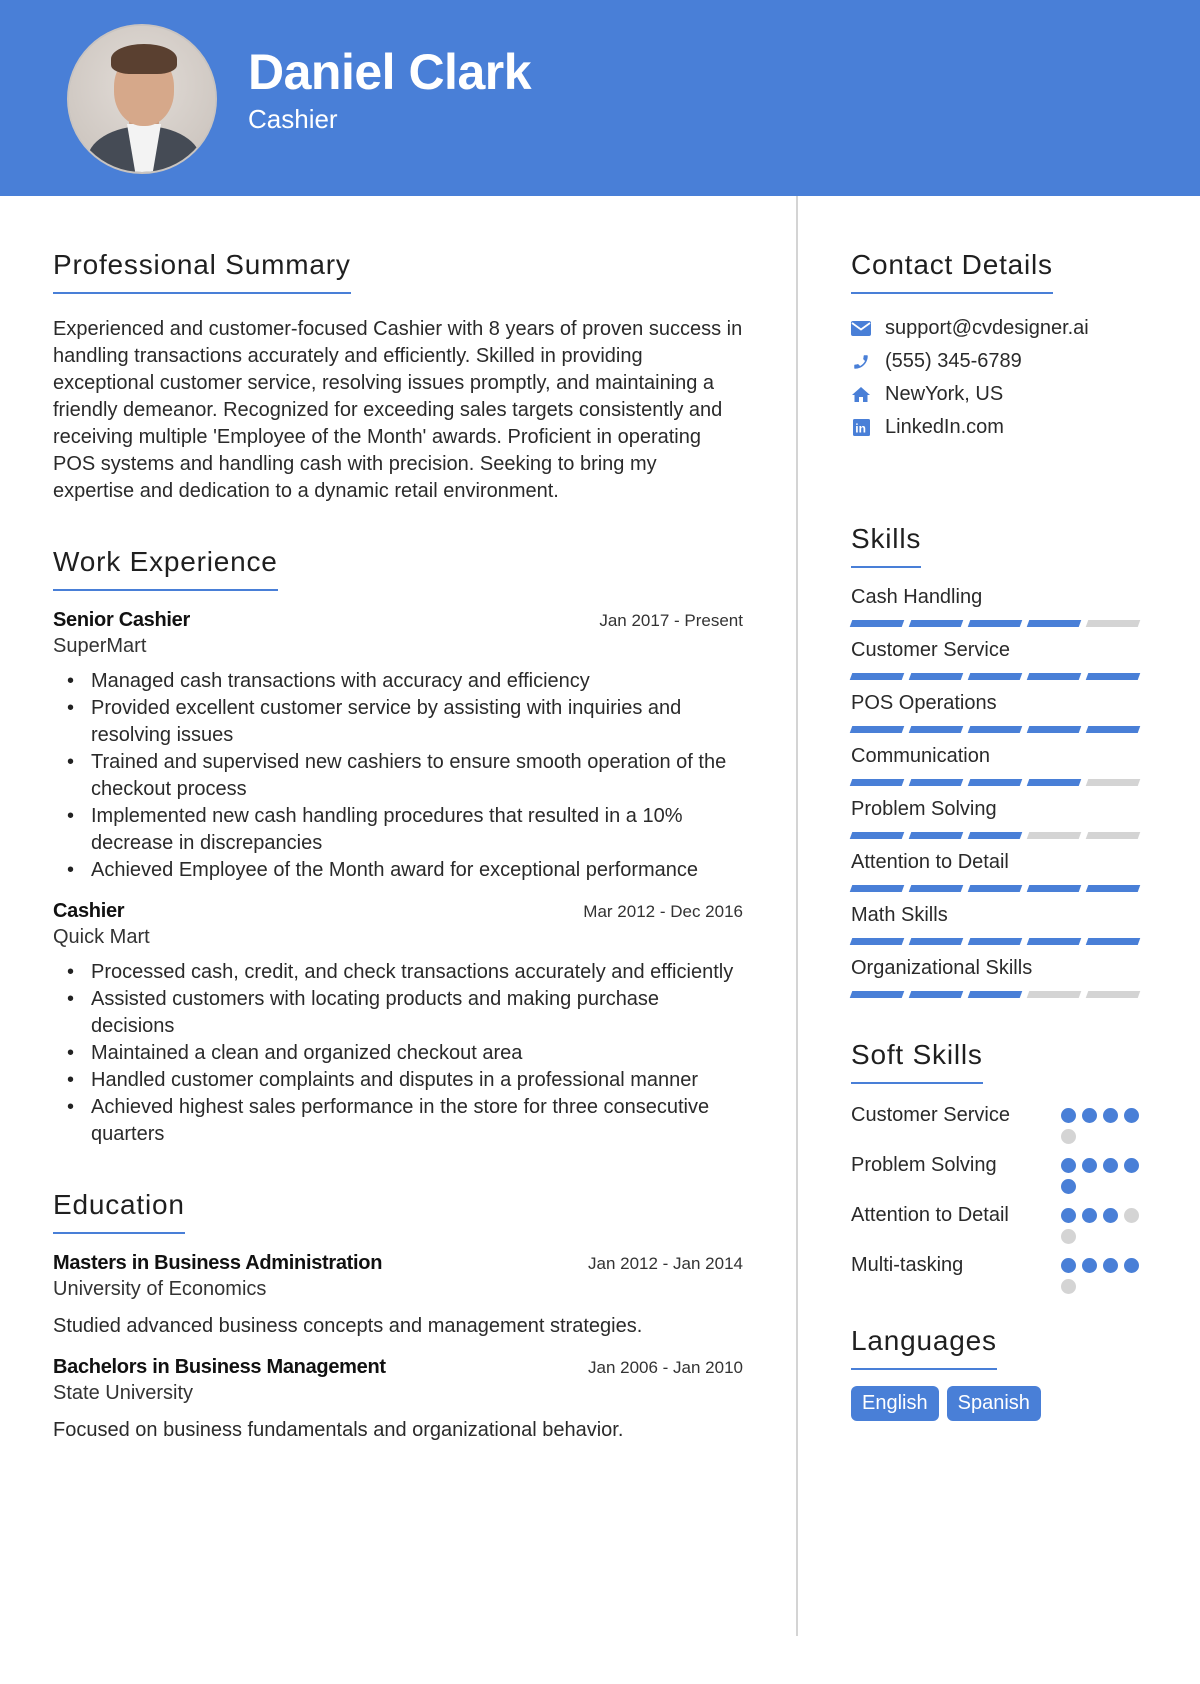  Describe the element at coordinates (165, 561) in the screenshot. I see `section-title: Work Experience` at that location.